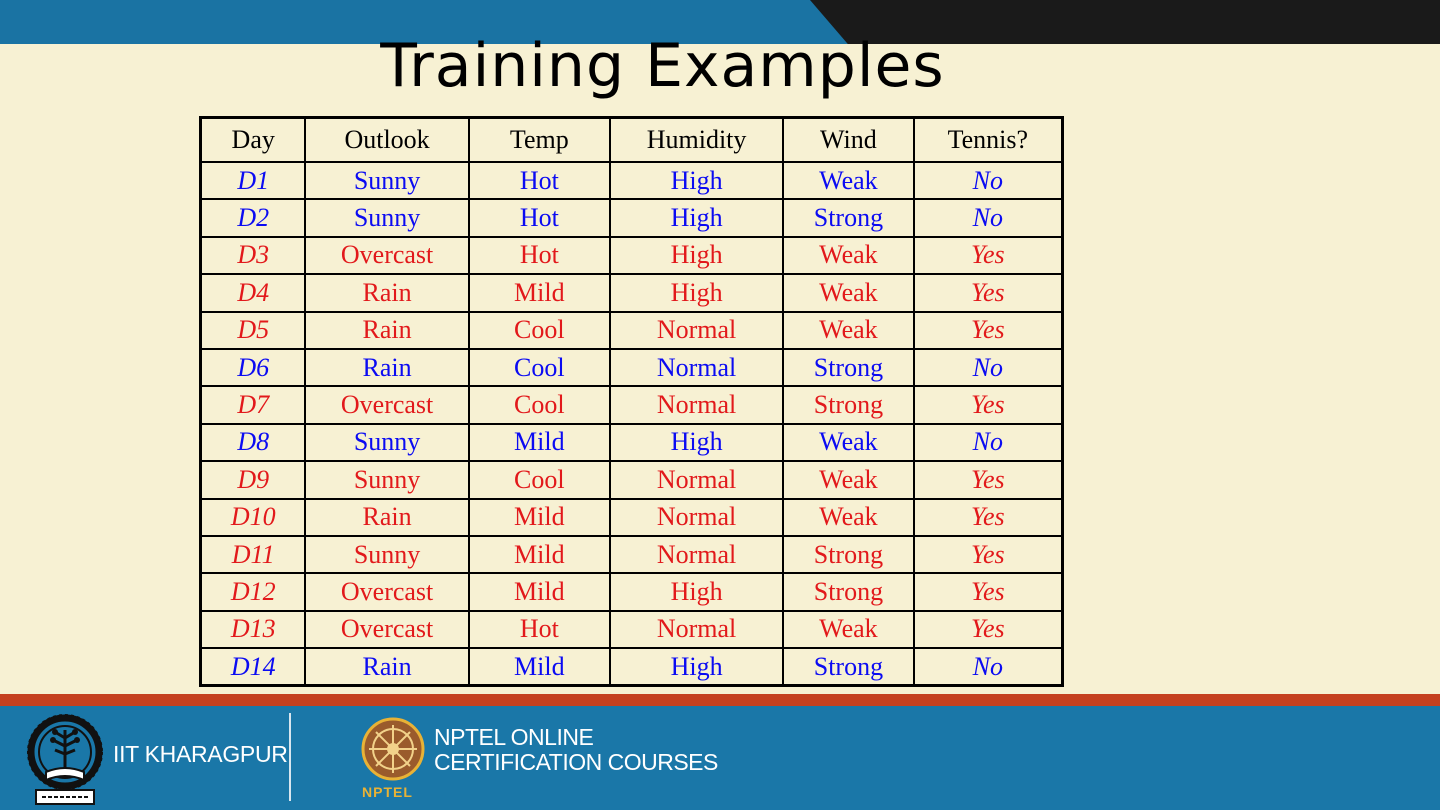 The image size is (1440, 810). What do you see at coordinates (720, 700) in the screenshot?
I see `footer-stripe` at bounding box center [720, 700].